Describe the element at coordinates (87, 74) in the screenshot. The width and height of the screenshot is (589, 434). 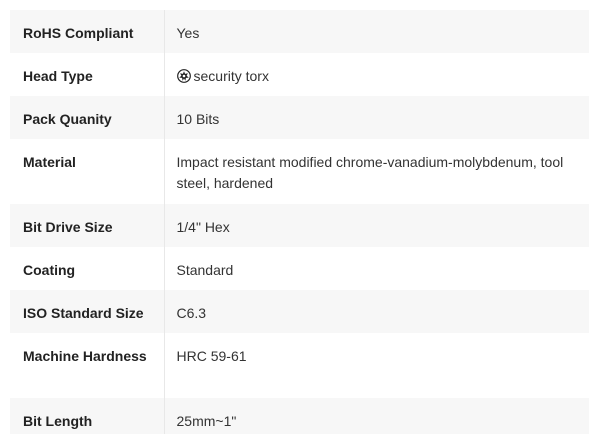
I see `spec-label: Head Type` at that location.